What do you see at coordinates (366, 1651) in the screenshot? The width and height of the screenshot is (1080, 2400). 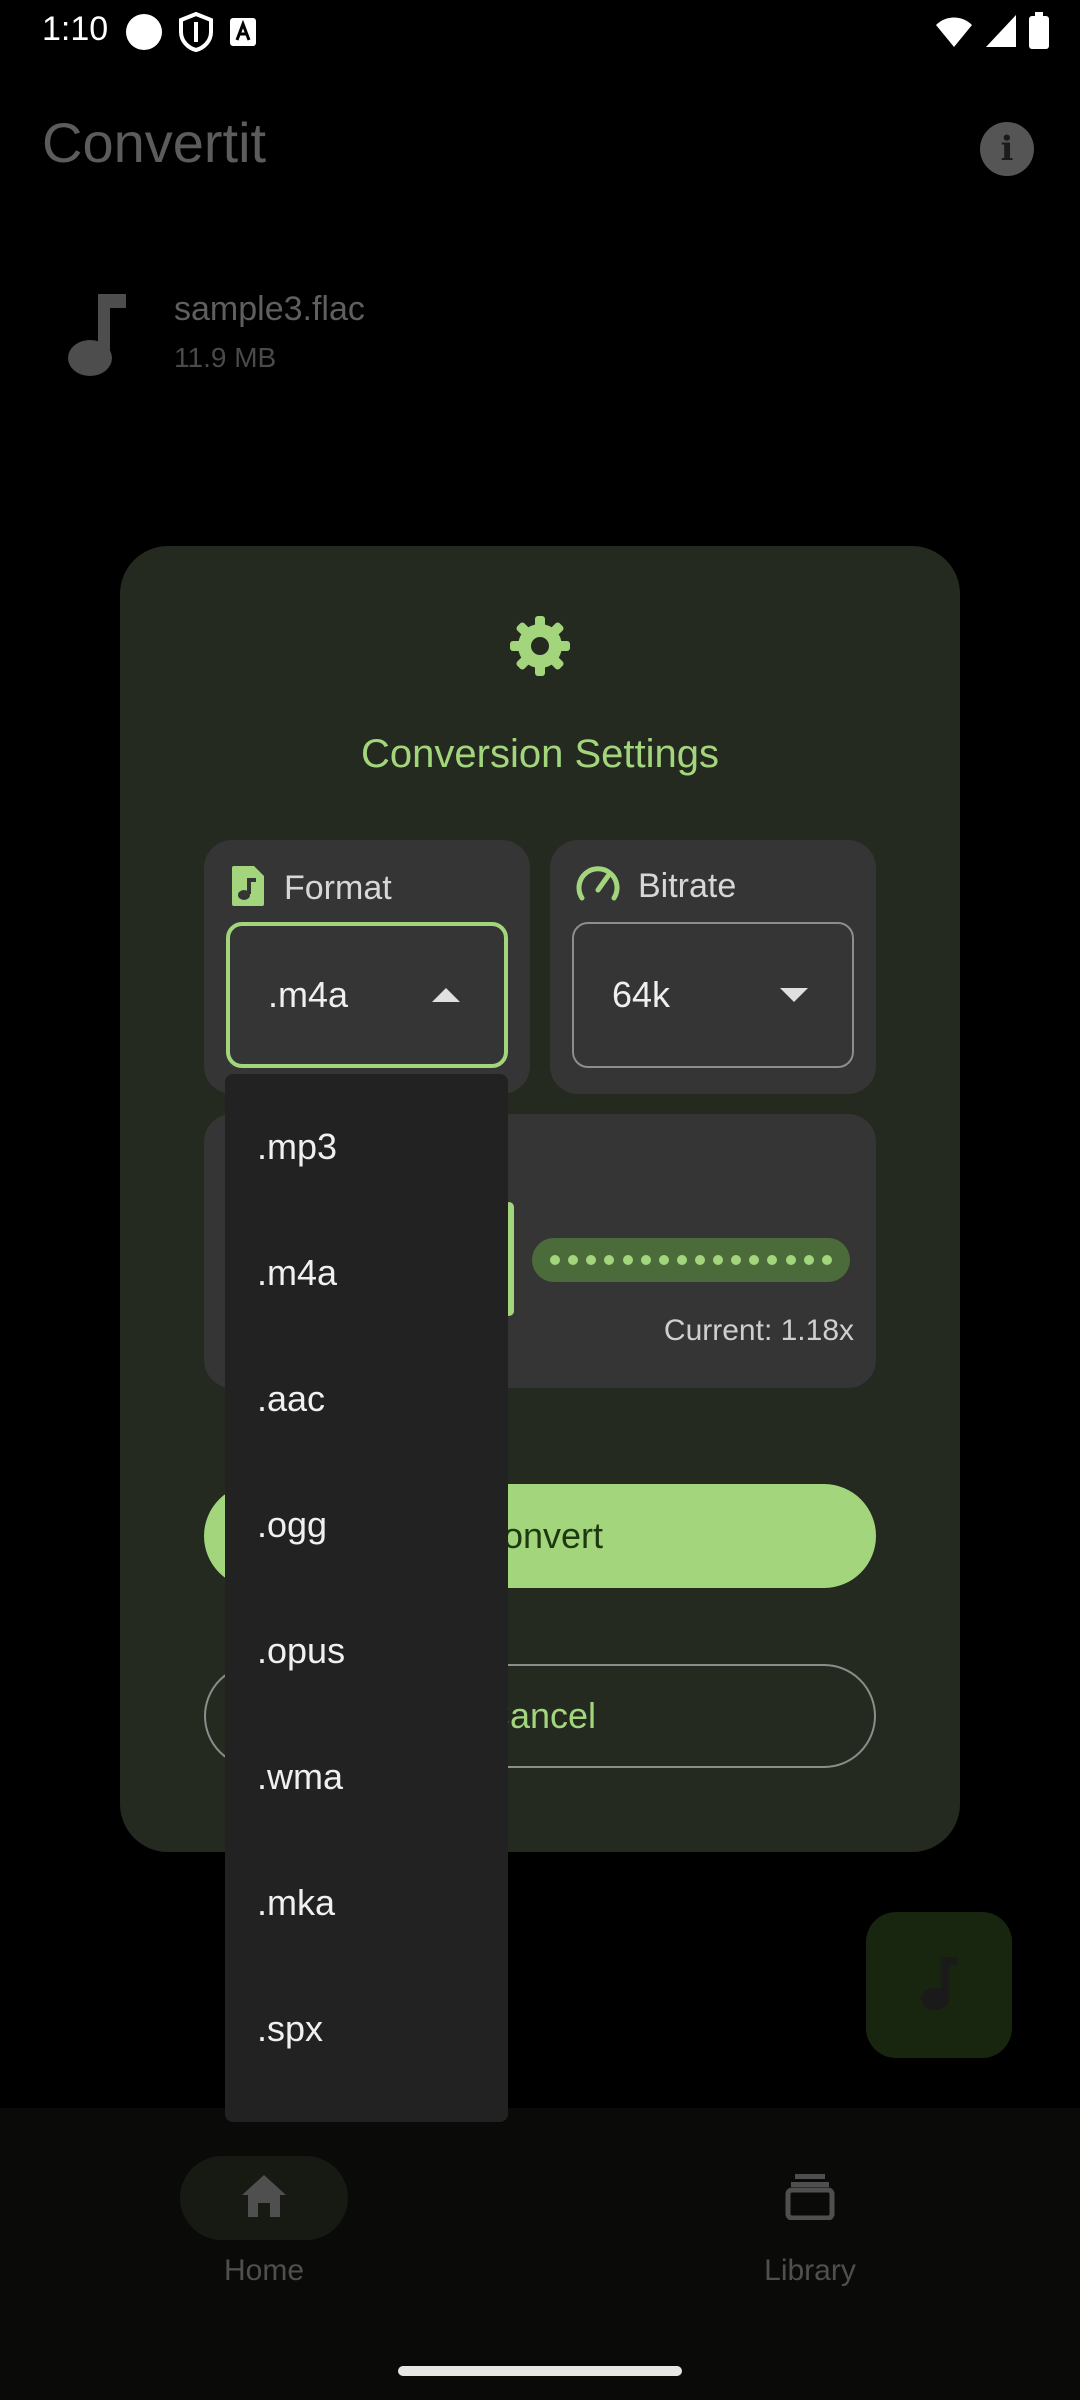 I see `menu-item-opus: .opus` at bounding box center [366, 1651].